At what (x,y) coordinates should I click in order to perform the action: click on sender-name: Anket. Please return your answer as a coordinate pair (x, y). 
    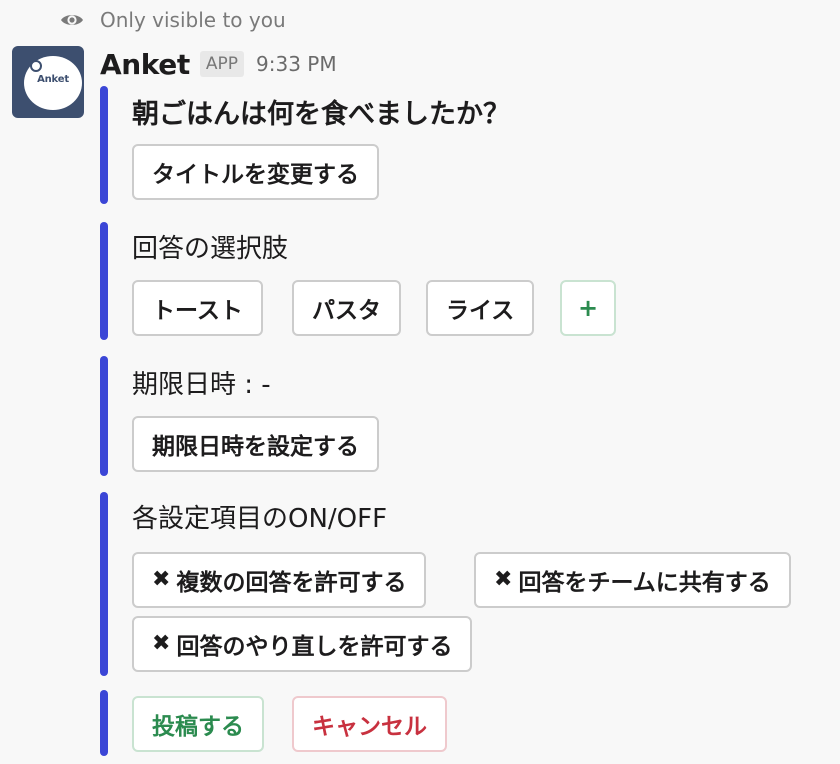
    Looking at the image, I should click on (145, 64).